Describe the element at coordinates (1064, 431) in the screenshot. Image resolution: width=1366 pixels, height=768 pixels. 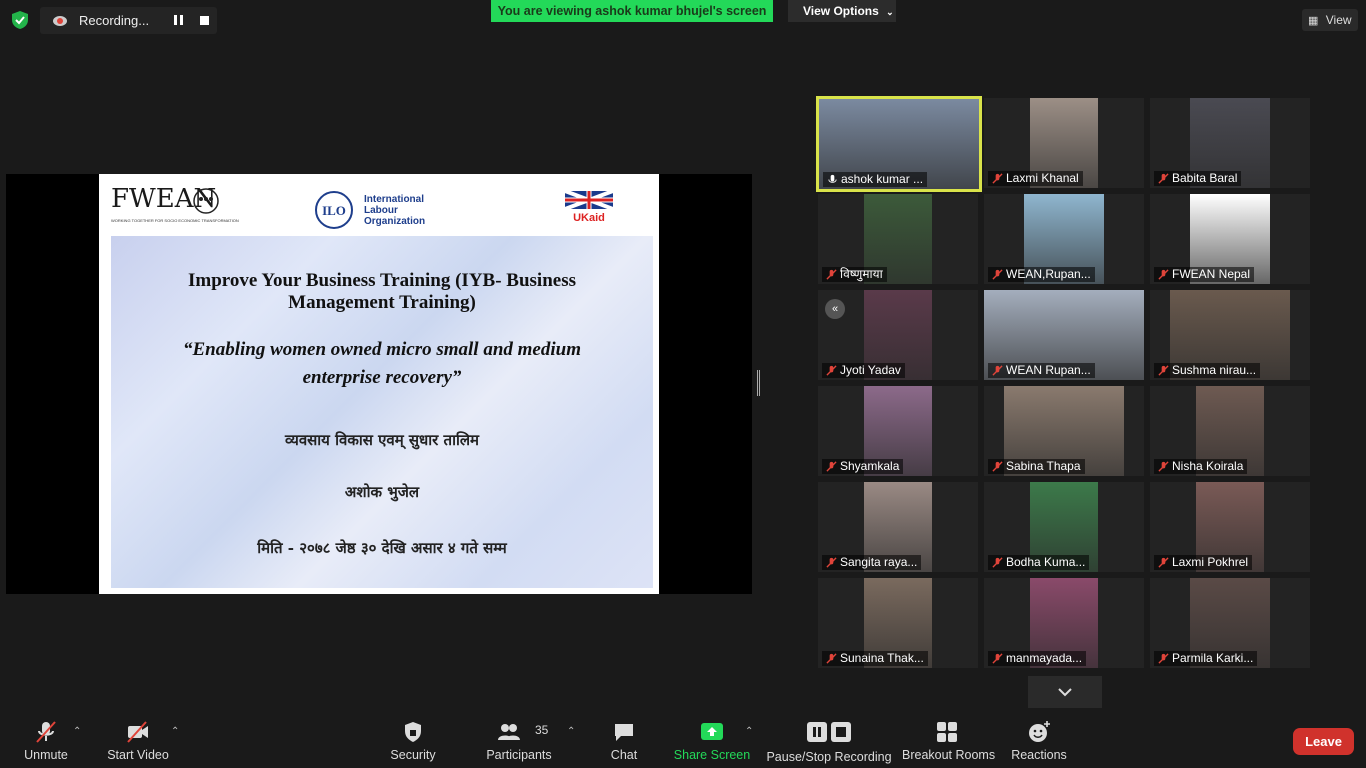
I see `participant-tile: Sabina Thapa` at that location.